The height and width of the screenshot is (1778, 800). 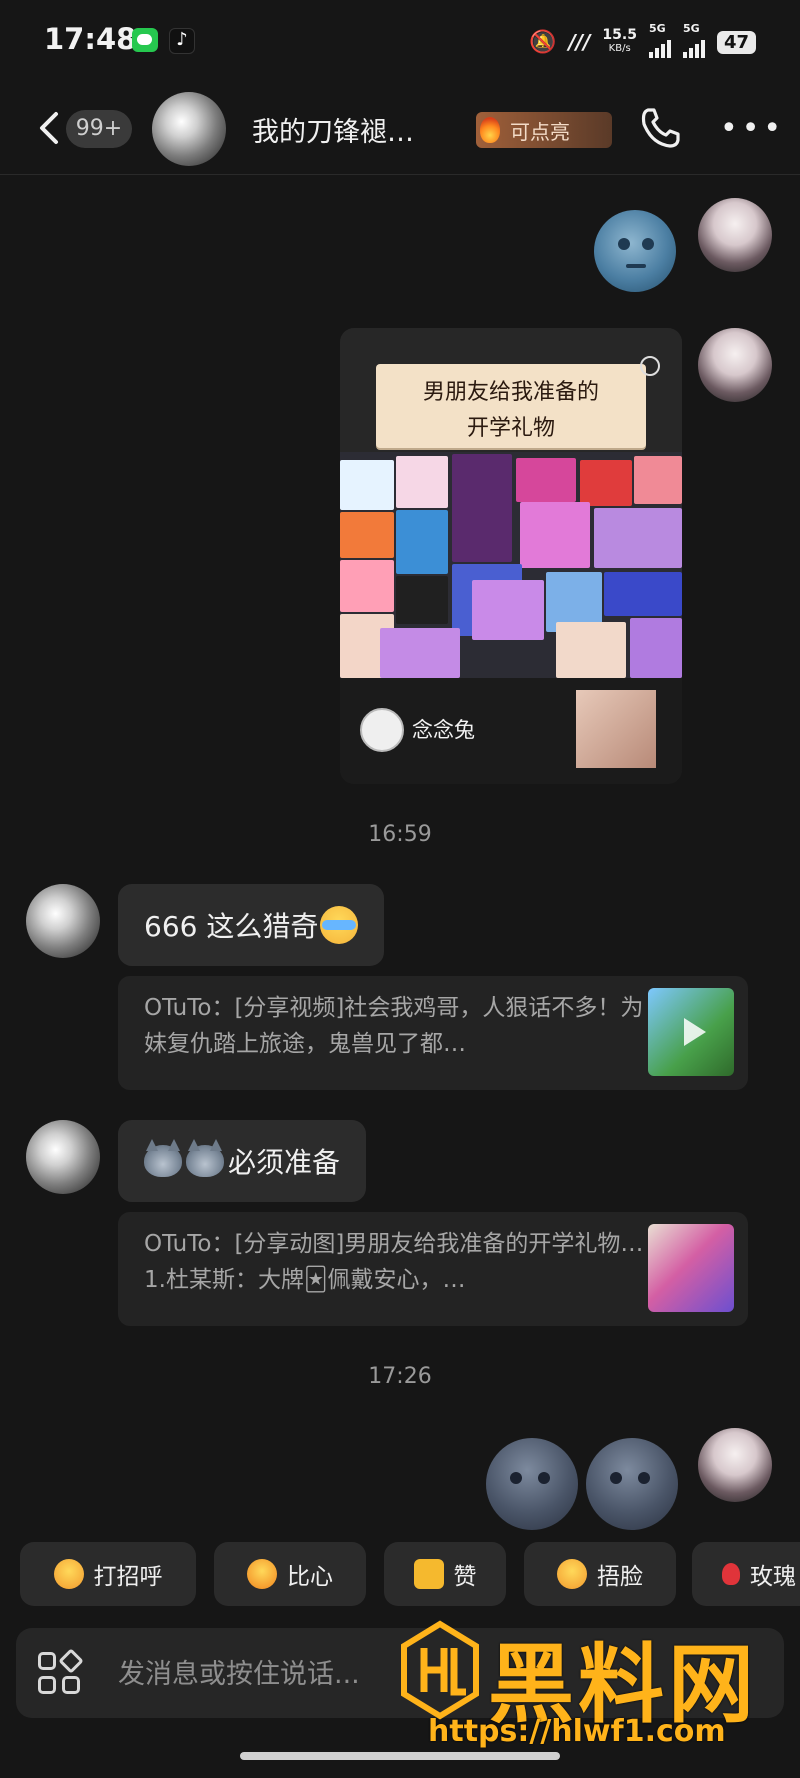 I want to click on hug-emoji-icon, so click(x=68, y=1574).